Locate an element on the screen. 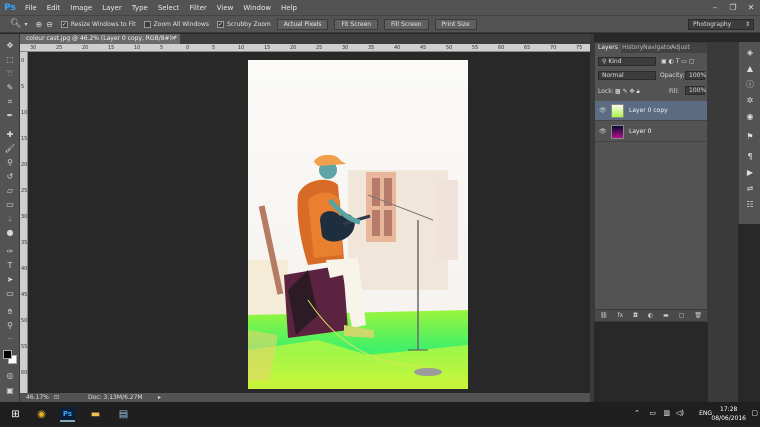 The height and width of the screenshot is (427, 760). menu-help: Help is located at coordinates (289, 8).